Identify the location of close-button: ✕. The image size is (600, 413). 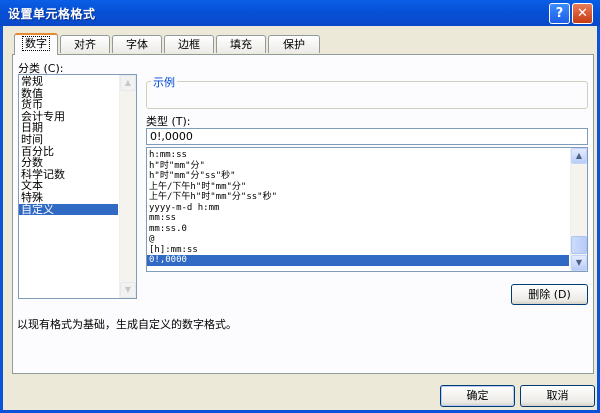
(582, 13).